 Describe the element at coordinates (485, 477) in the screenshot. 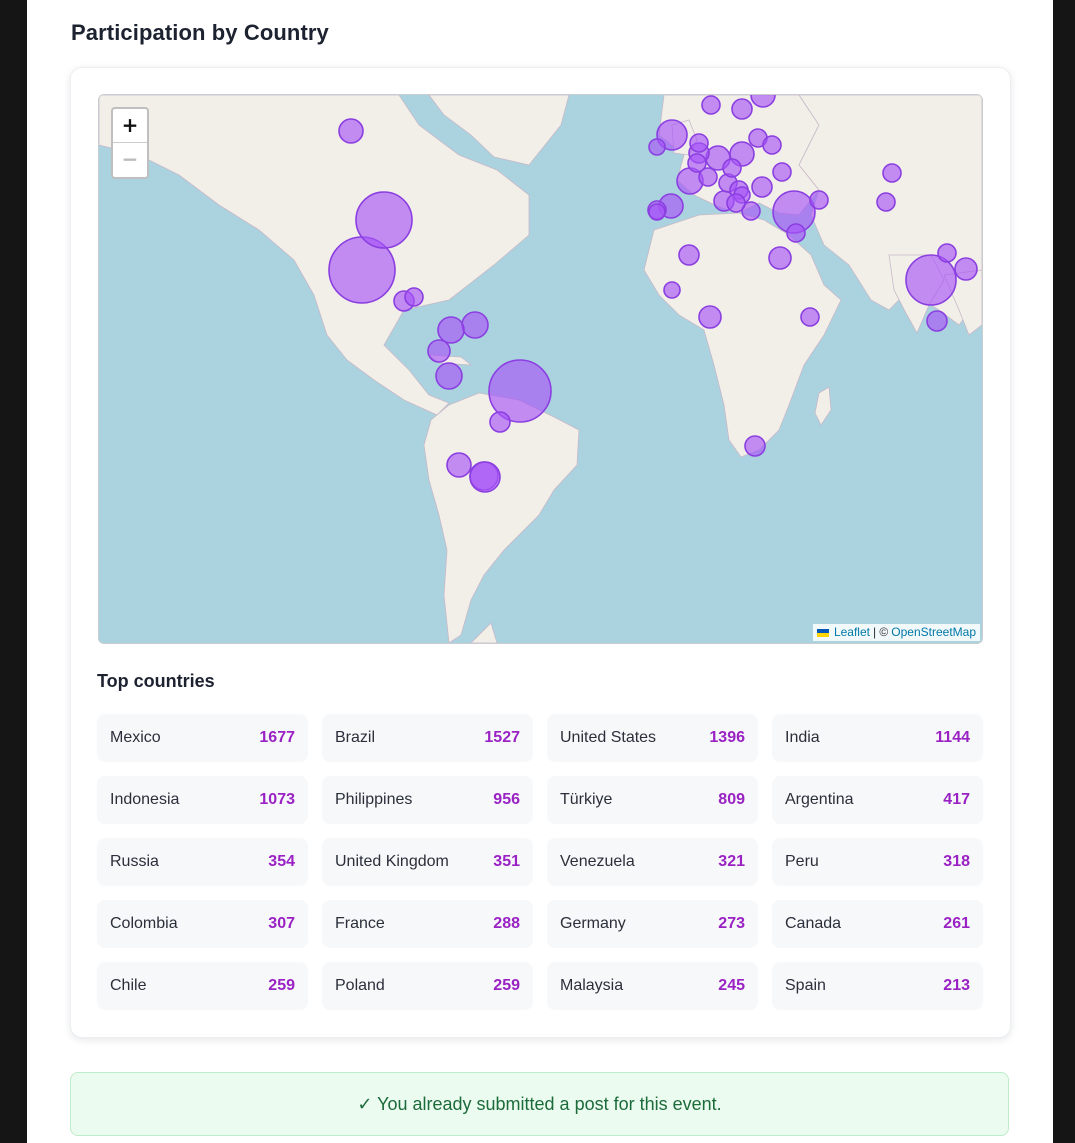

I see `bubble-uruguay` at that location.